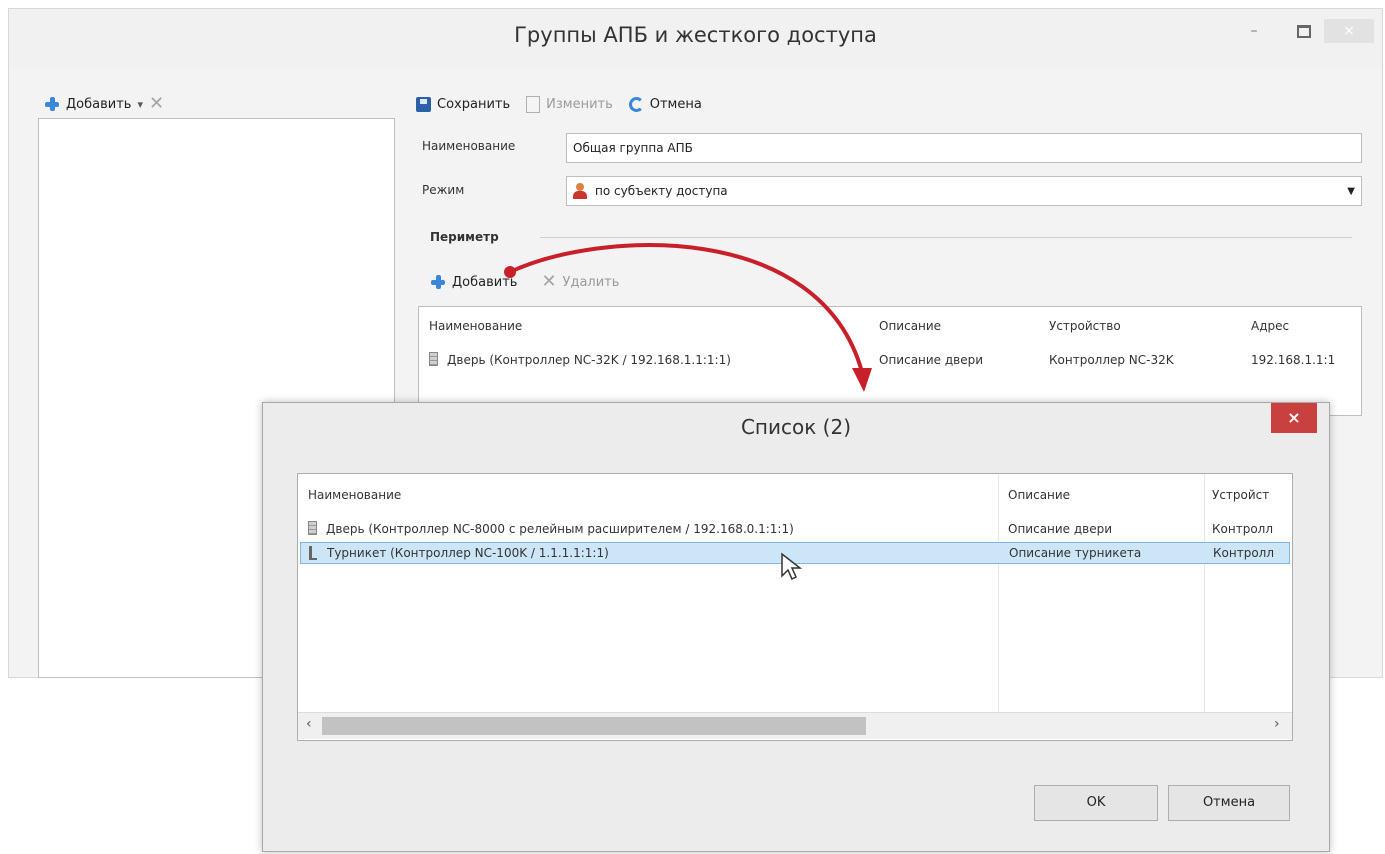  What do you see at coordinates (791, 566) in the screenshot?
I see `mouse-cursor-icon` at bounding box center [791, 566].